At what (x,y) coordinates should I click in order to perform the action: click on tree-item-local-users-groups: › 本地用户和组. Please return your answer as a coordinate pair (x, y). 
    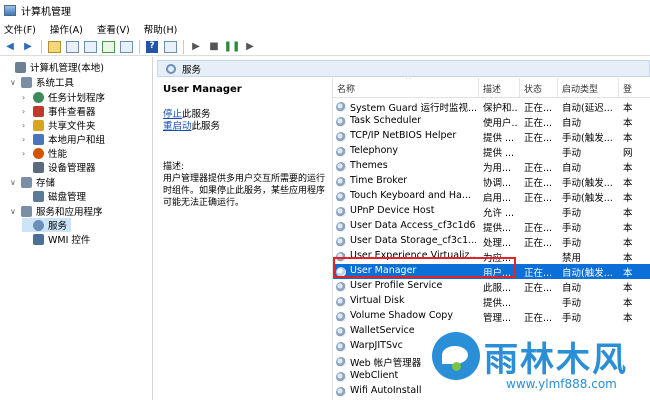
    Looking at the image, I should click on (63, 139).